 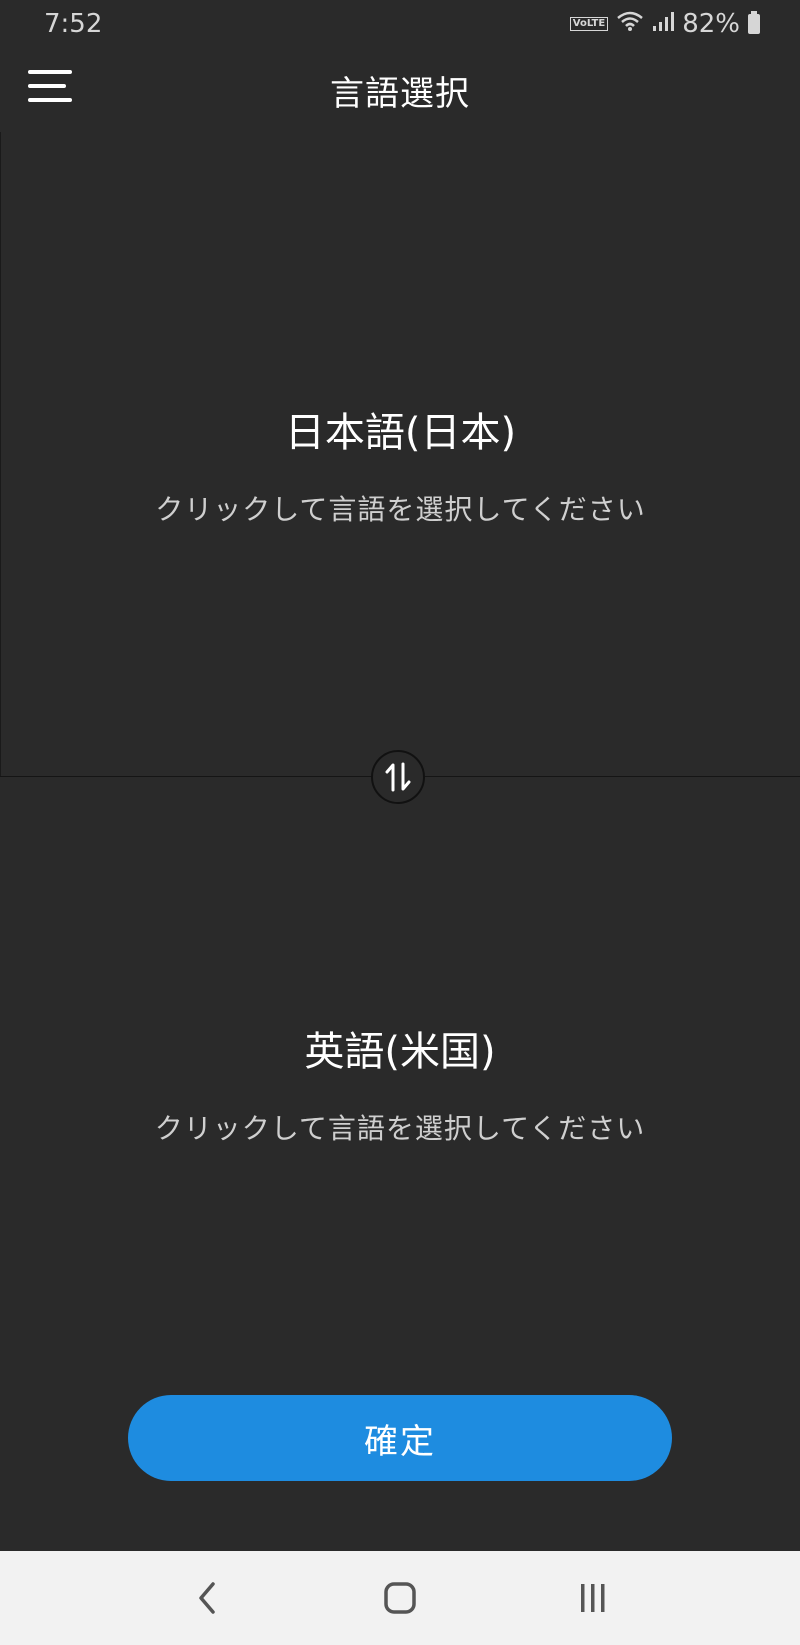 I want to click on status-bar: 7:52 VoLTE 82%, so click(x=400, y=24).